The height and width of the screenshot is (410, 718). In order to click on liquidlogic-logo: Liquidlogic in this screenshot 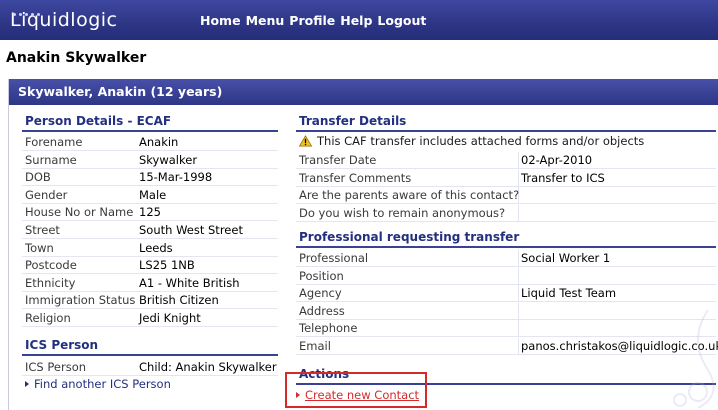, I will do `click(64, 20)`.